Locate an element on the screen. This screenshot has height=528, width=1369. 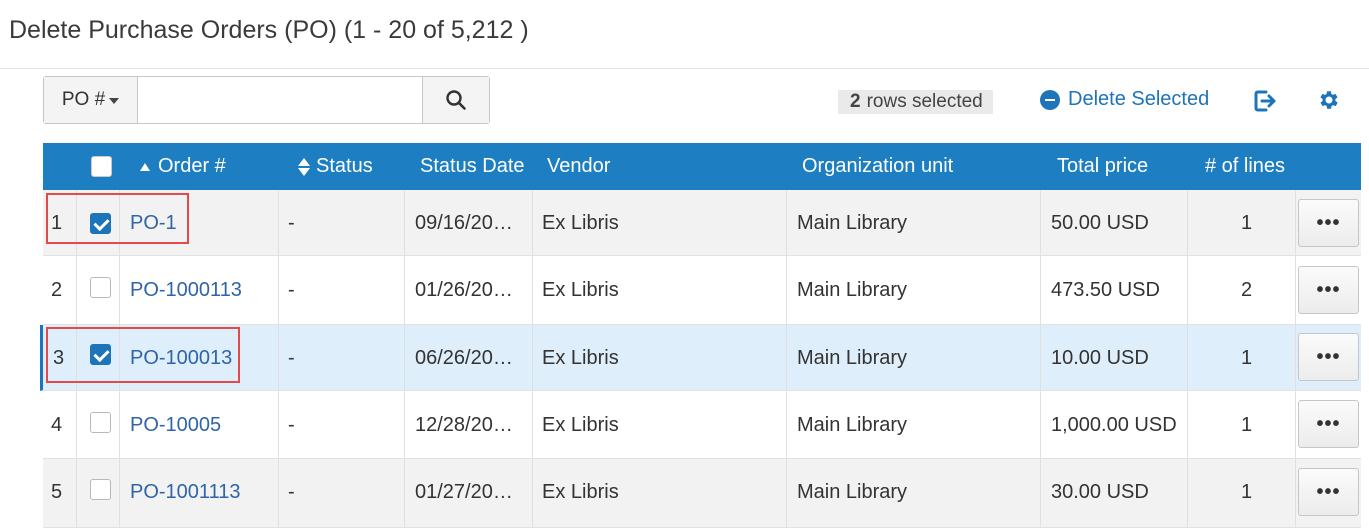
row-index: 5 is located at coordinates (57, 491).